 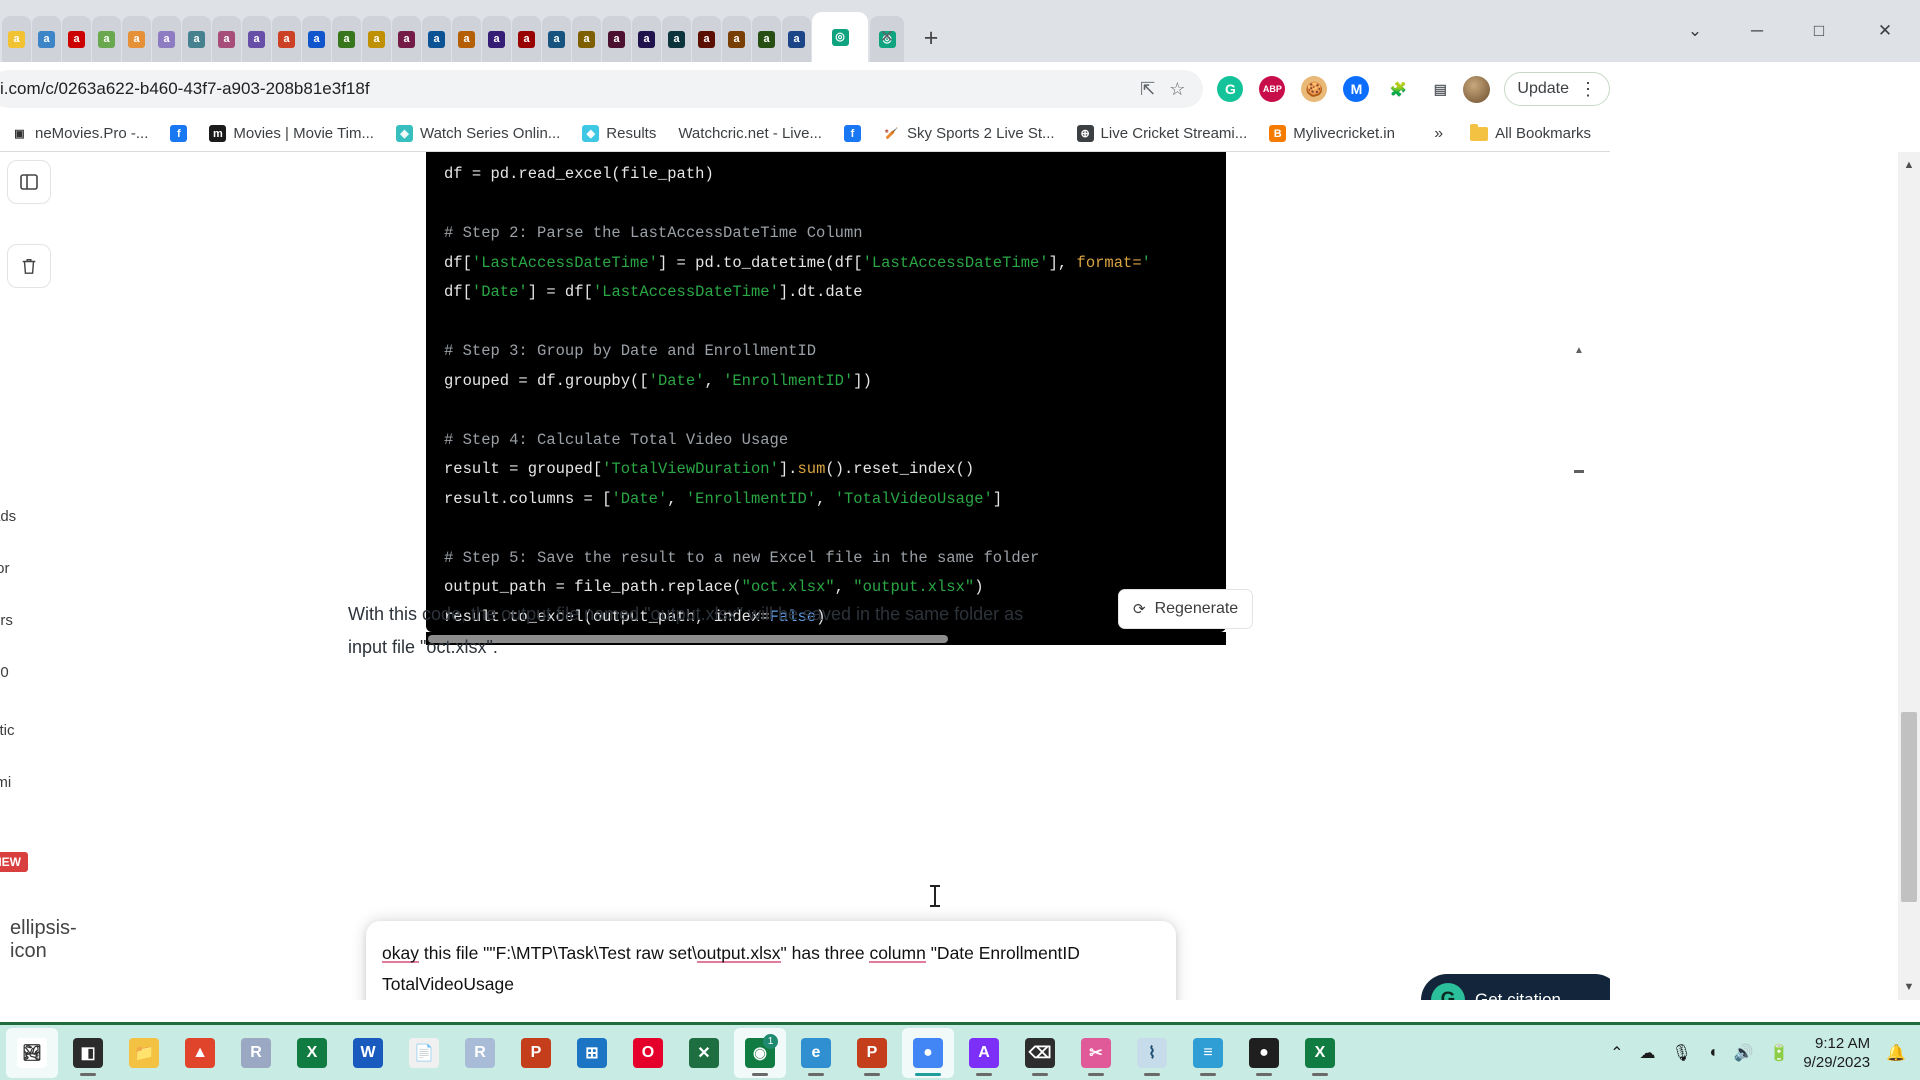 I want to click on taskbar-pinned-apps: 🏞 ◧ 📁 ▲ R X W 📄 R P ⊞ O ✕, so click(x=366, y=1052).